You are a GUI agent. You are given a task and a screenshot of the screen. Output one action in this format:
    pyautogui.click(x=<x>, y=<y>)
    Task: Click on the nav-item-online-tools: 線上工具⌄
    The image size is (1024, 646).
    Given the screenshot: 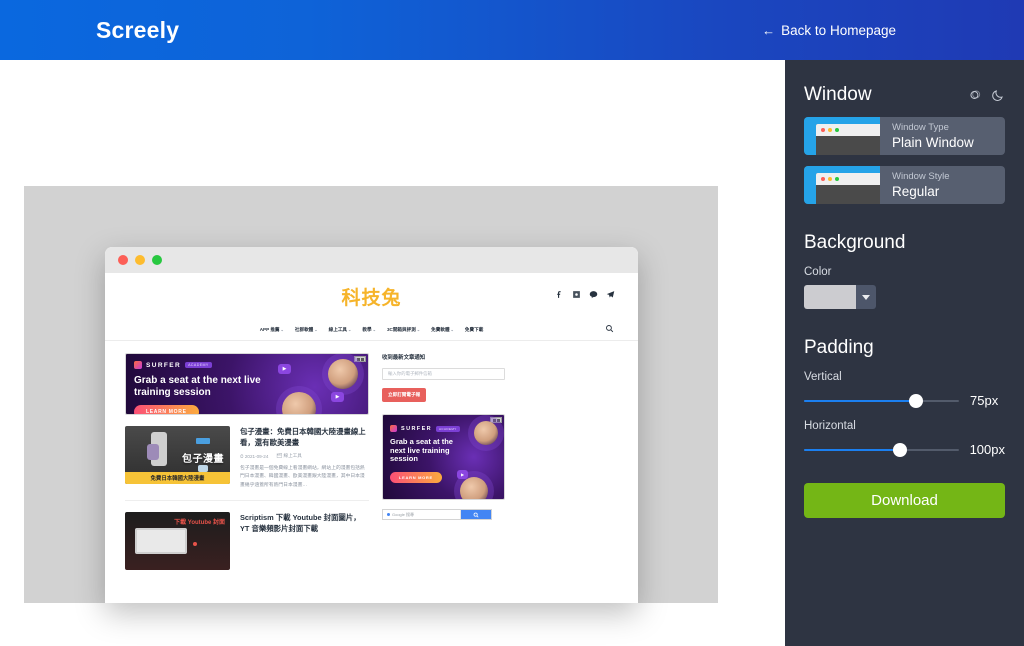 What is the action you would take?
    pyautogui.click(x=340, y=330)
    